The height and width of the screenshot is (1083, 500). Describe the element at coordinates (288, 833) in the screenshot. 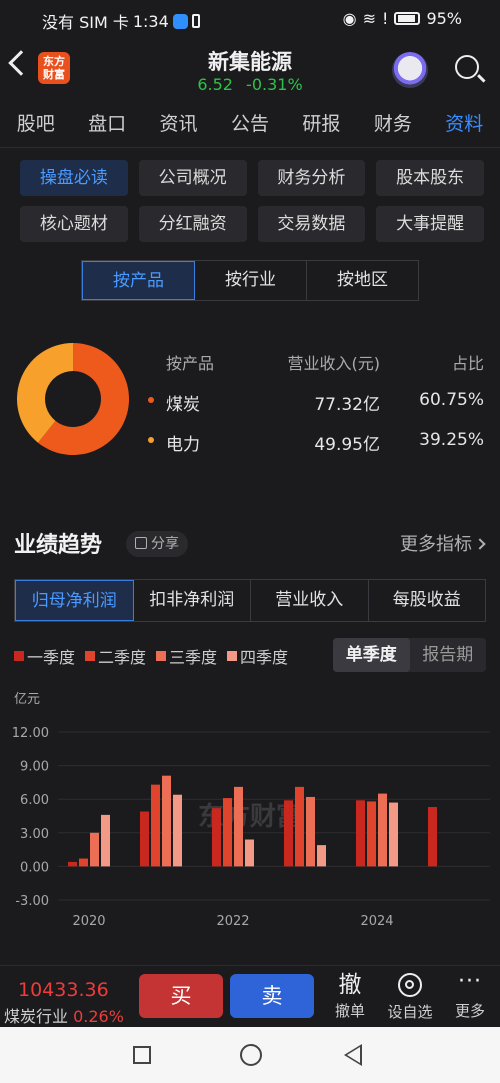

I see `bar-2023-q1` at that location.